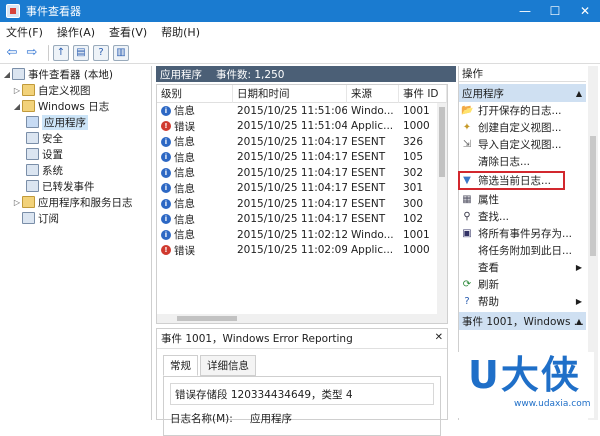 This screenshot has height=436, width=600. I want to click on table-row: i 信息 2015/10/25 11:04:17 ESENT 102, so click(302, 220).